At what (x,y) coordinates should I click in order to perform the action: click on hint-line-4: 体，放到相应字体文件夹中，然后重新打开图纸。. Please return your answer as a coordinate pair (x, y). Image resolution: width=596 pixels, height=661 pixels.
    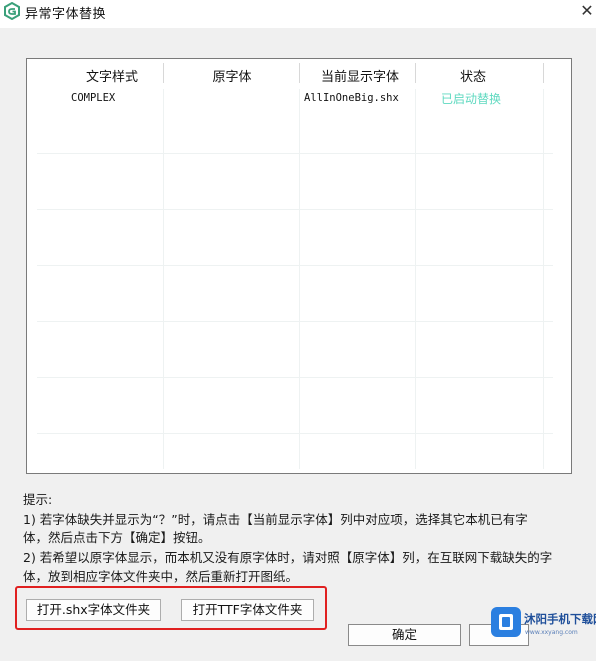
    Looking at the image, I should click on (161, 576).